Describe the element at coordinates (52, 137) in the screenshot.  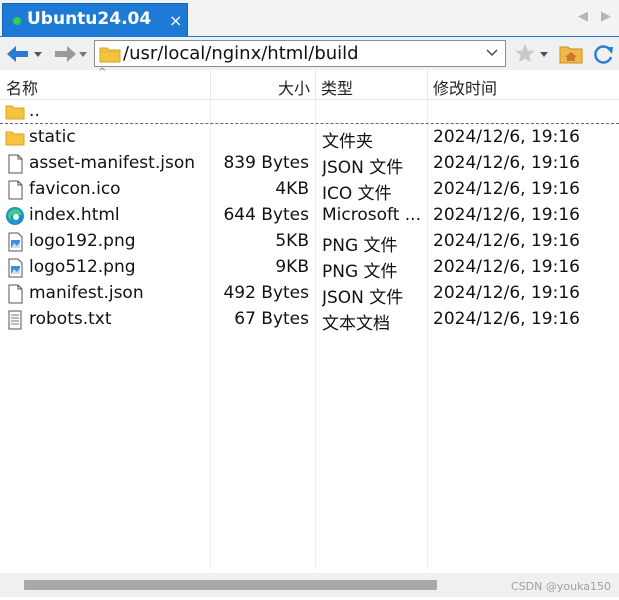
I see `file-name: static` at that location.